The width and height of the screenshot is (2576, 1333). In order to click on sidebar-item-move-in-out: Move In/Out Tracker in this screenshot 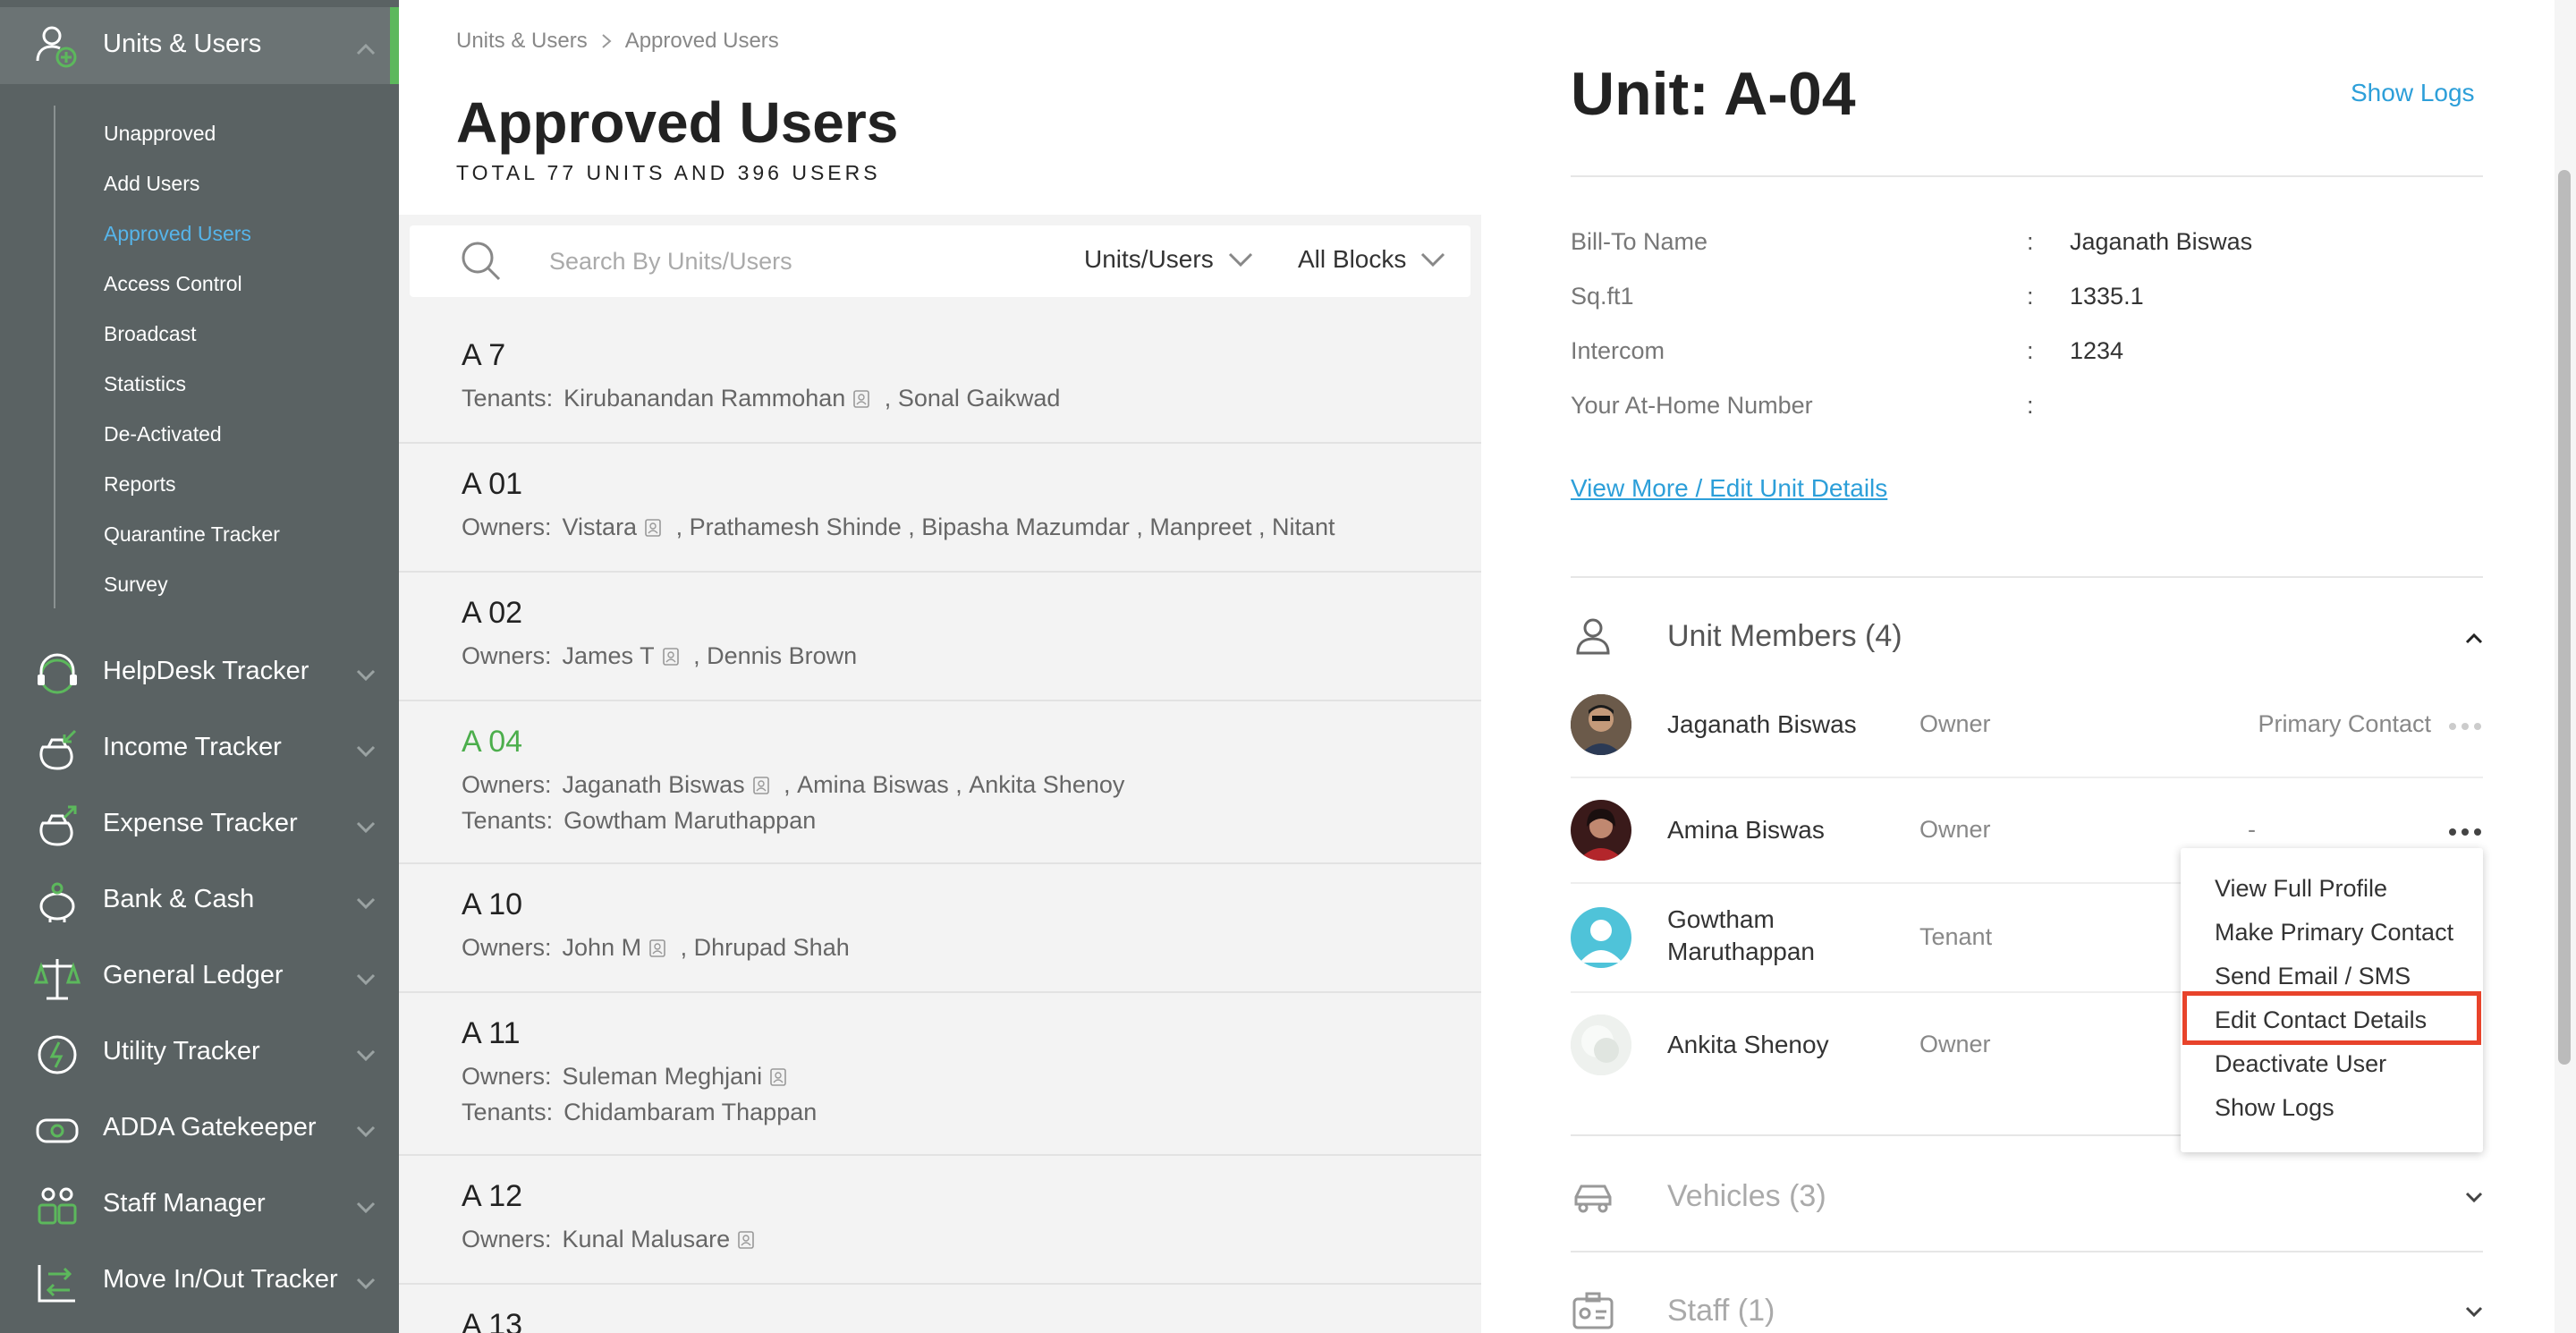, I will do `click(195, 1281)`.